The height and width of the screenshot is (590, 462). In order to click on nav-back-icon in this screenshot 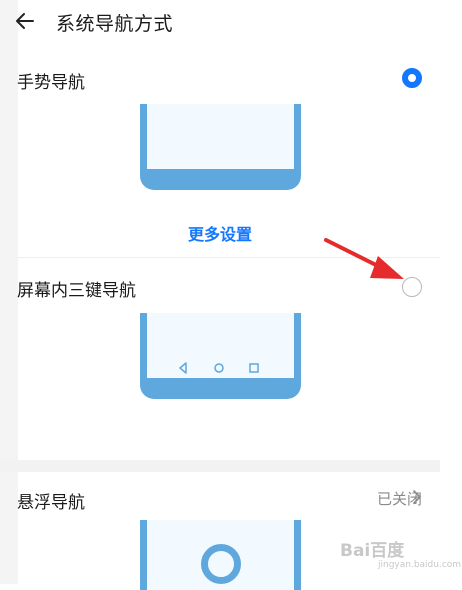, I will do `click(183, 368)`.